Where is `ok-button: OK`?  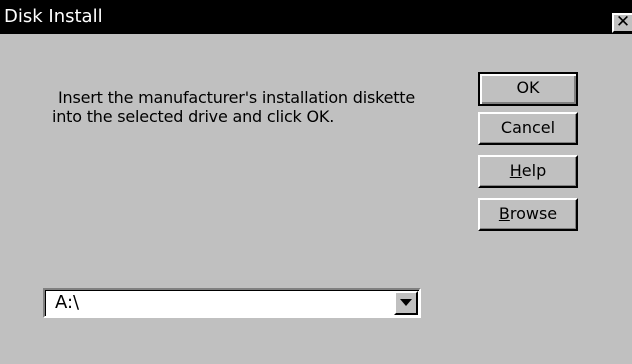 ok-button: OK is located at coordinates (528, 89).